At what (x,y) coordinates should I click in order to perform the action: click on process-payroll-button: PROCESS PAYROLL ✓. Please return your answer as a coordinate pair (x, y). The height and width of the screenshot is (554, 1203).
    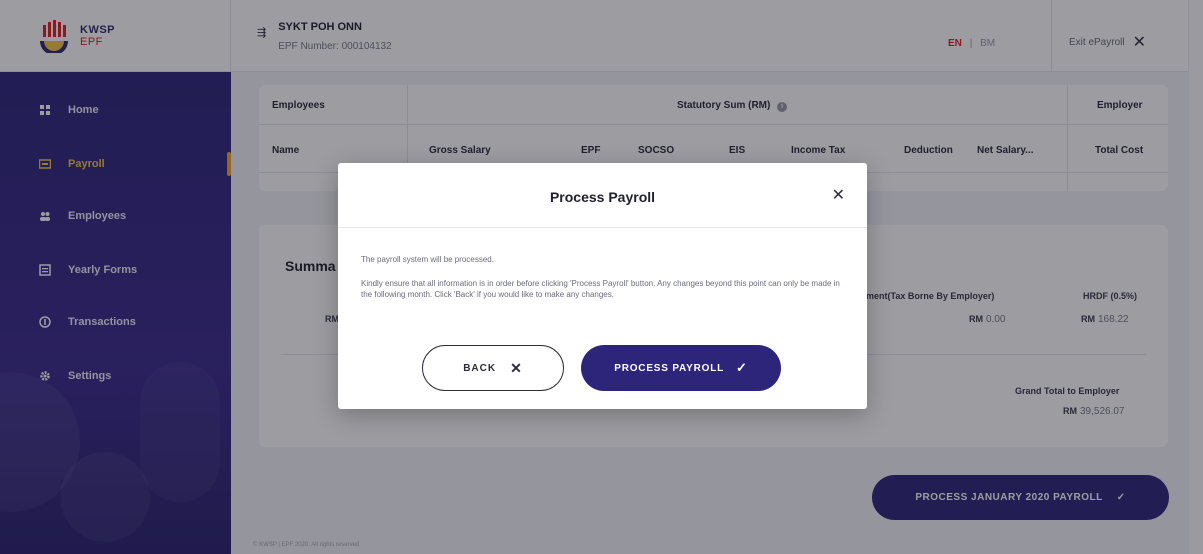
    Looking at the image, I should click on (681, 368).